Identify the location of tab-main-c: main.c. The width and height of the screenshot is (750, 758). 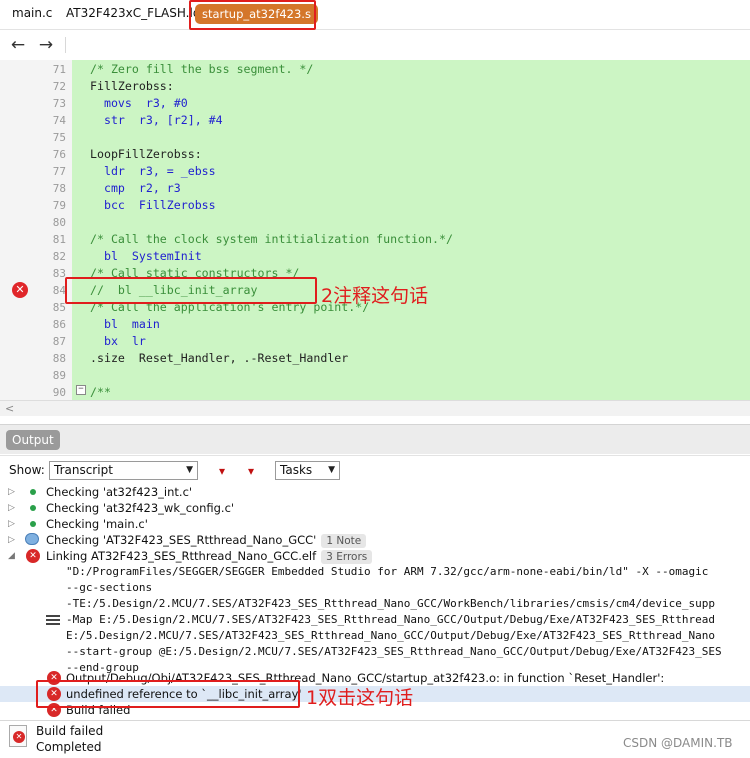
(32, 13).